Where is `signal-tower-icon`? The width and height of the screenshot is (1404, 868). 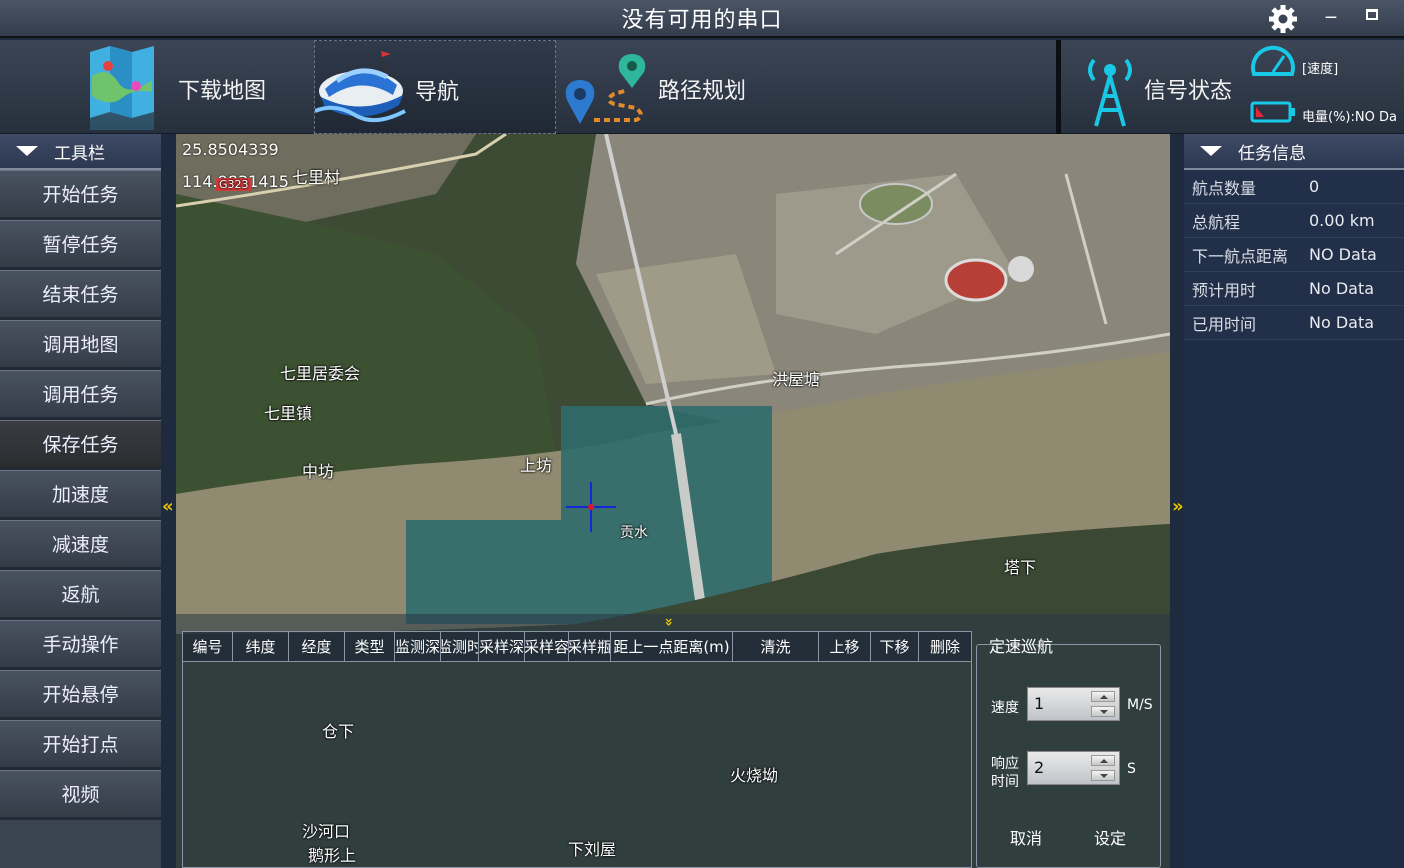 signal-tower-icon is located at coordinates (1110, 92).